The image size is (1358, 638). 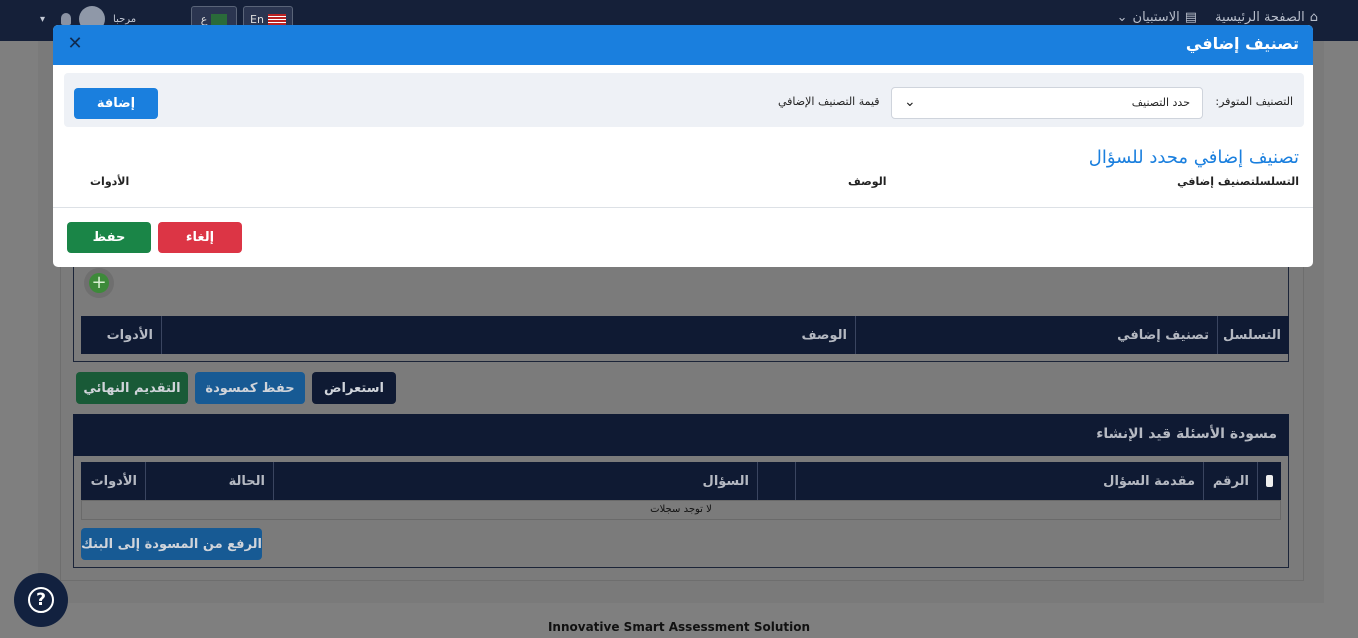 What do you see at coordinates (66, 19) in the screenshot?
I see `bell-icon` at bounding box center [66, 19].